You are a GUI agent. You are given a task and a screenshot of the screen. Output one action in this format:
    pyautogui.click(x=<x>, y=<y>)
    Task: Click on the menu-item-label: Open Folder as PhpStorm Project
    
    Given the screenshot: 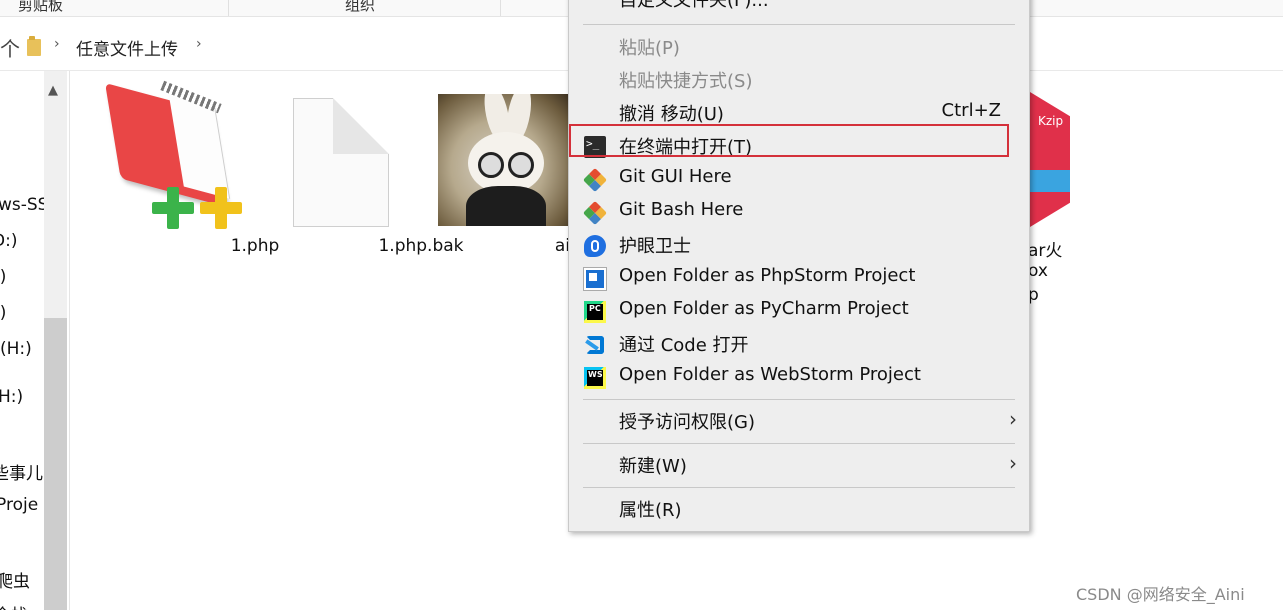 What is the action you would take?
    pyautogui.click(x=767, y=275)
    